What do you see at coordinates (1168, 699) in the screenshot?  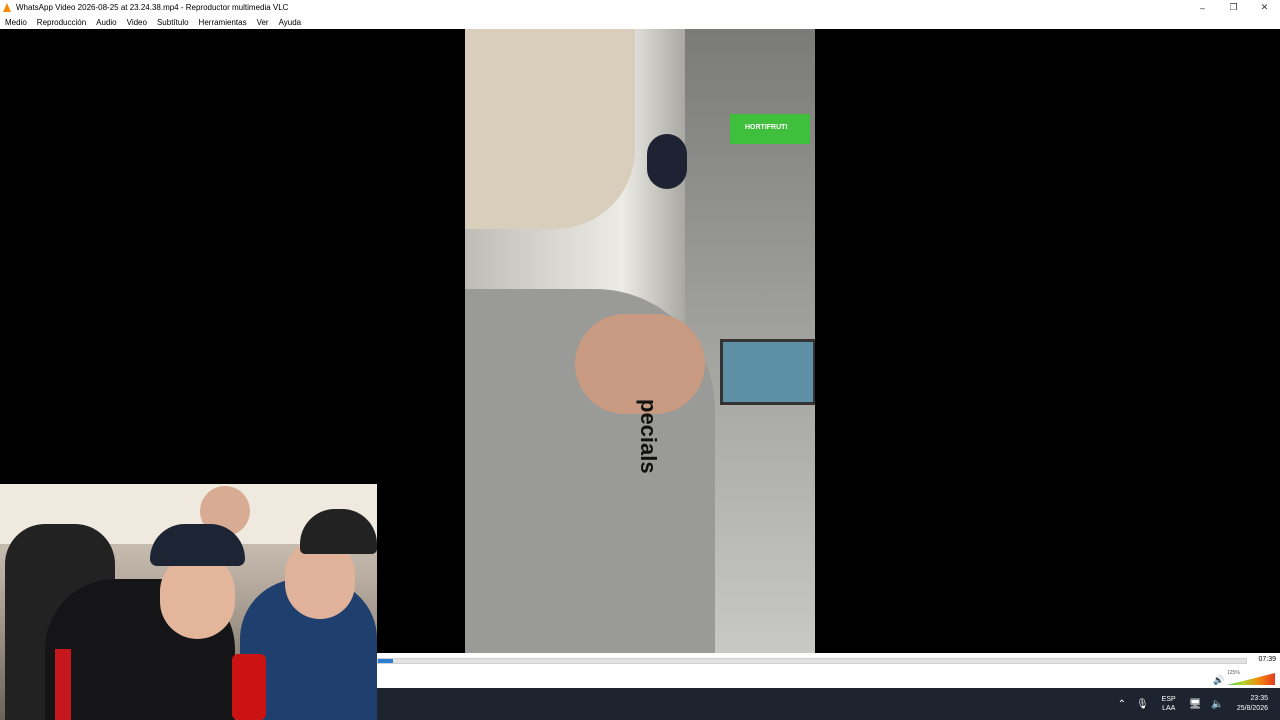 I see `language-top: ESP` at bounding box center [1168, 699].